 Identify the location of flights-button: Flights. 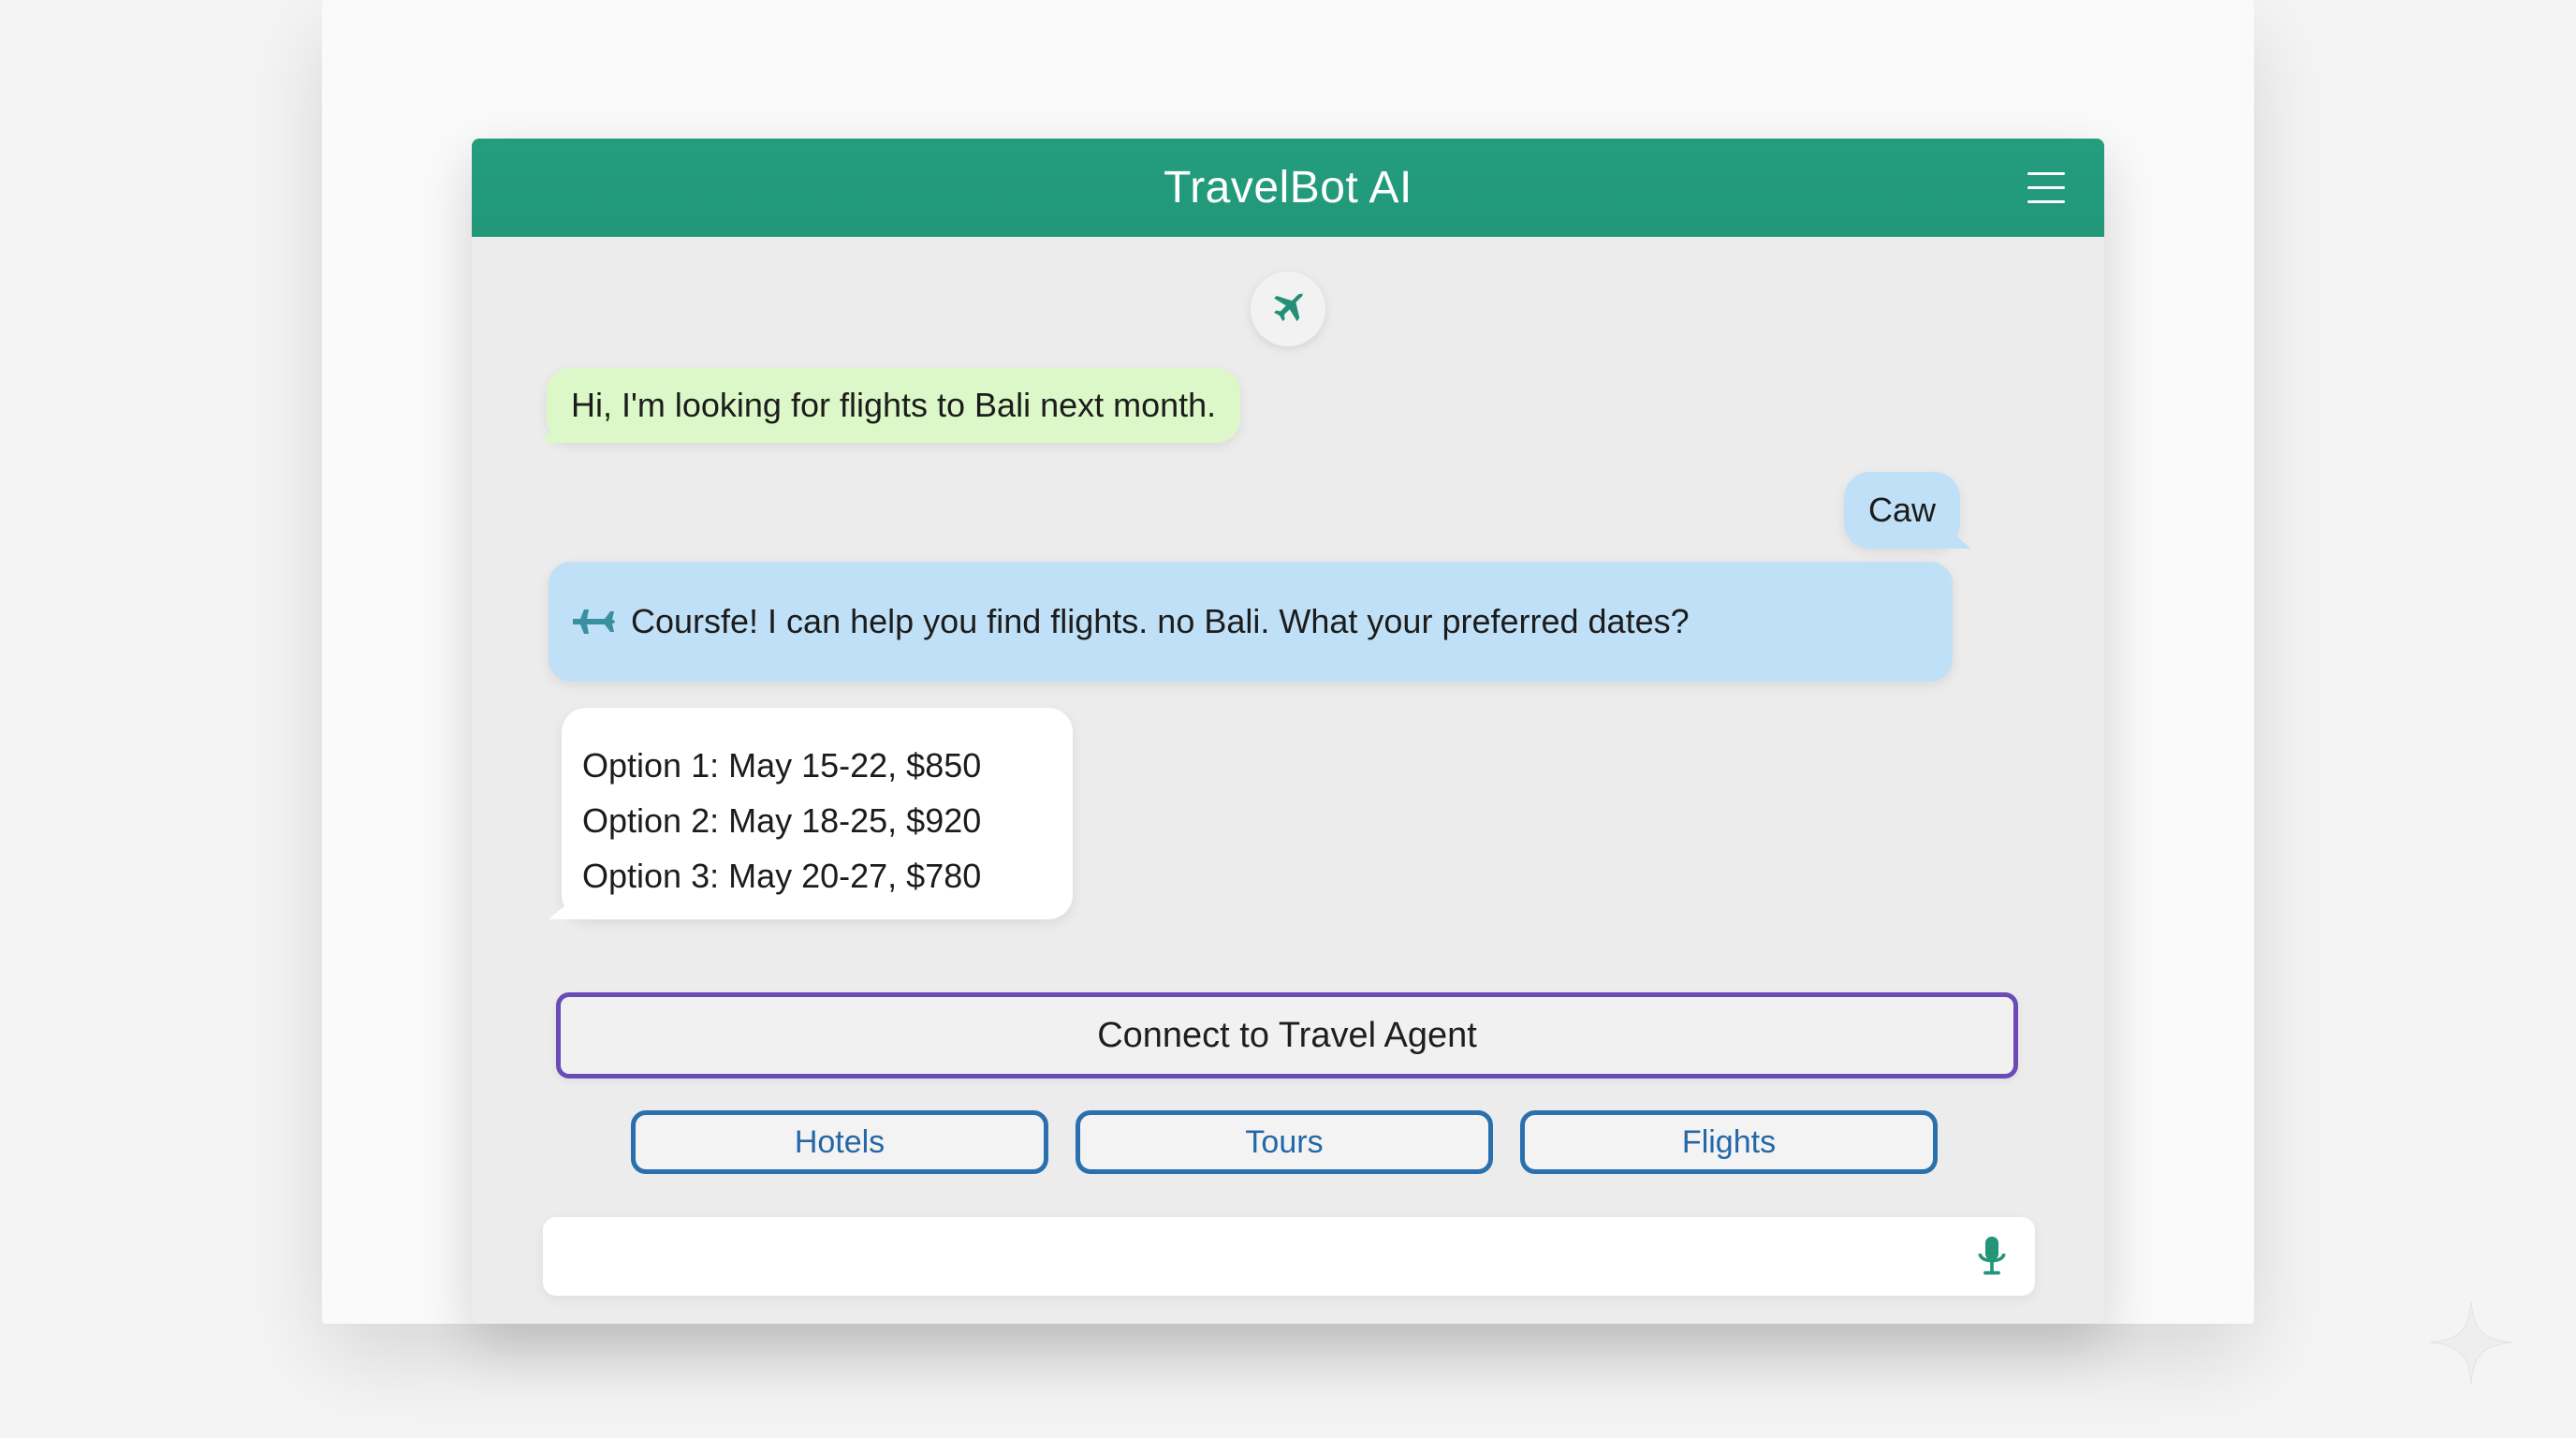
(1729, 1142).